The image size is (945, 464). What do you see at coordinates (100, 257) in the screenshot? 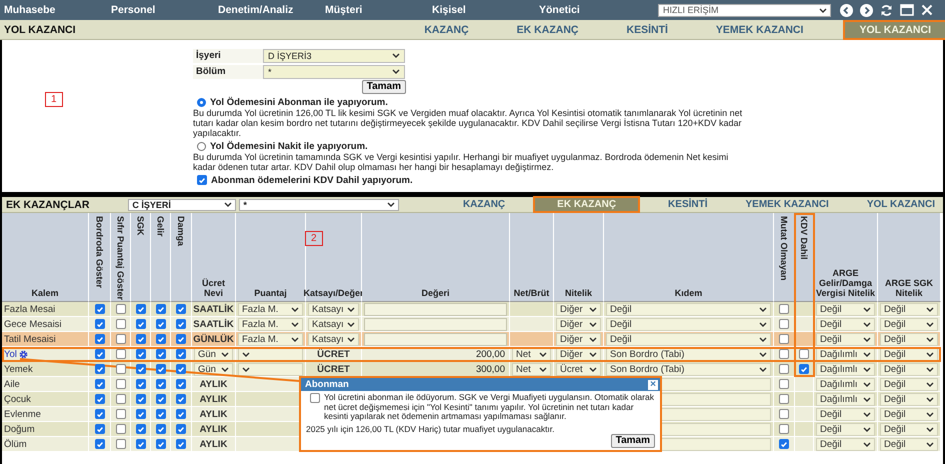
I see `column-header: Bordroda Göster` at bounding box center [100, 257].